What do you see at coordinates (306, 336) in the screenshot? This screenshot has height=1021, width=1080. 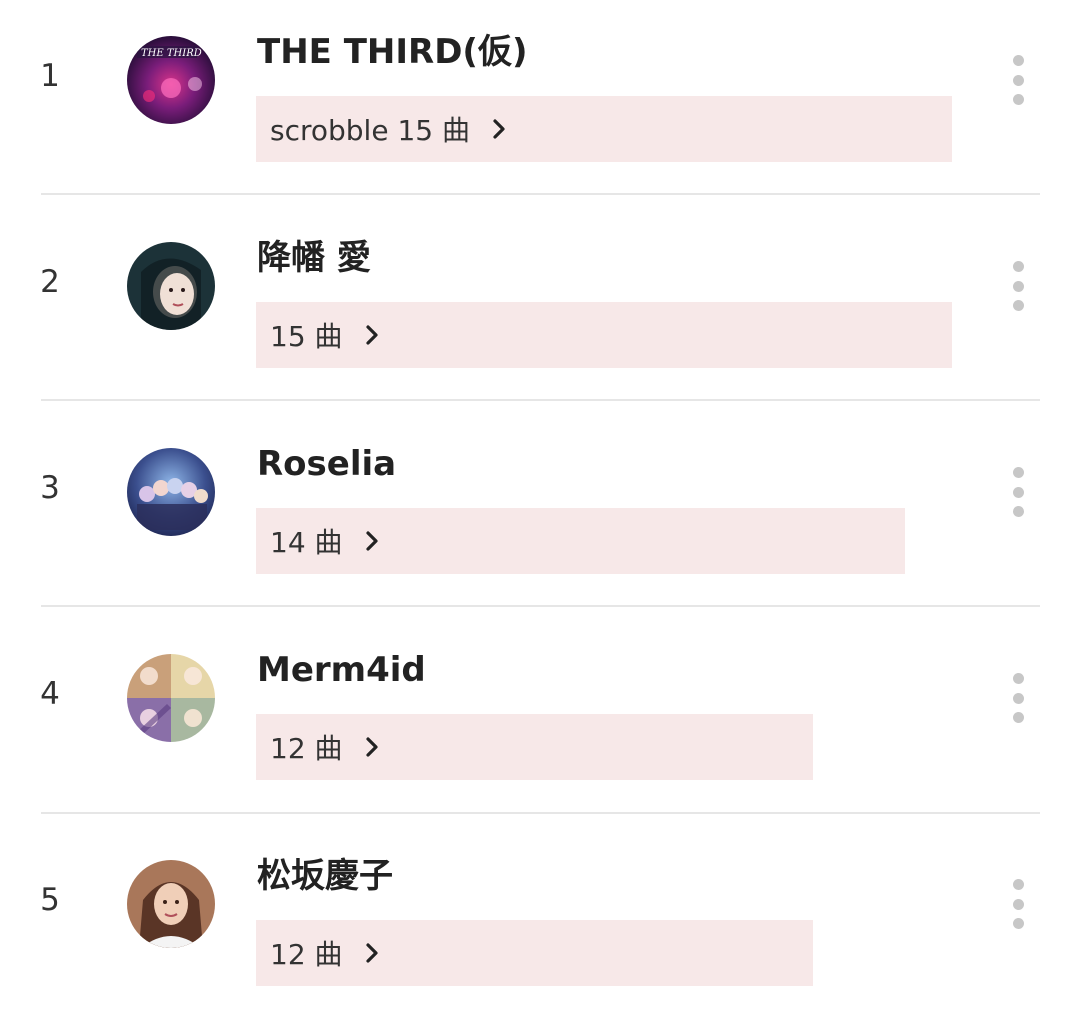 I see `scrobble-count-label: 15 曲` at bounding box center [306, 336].